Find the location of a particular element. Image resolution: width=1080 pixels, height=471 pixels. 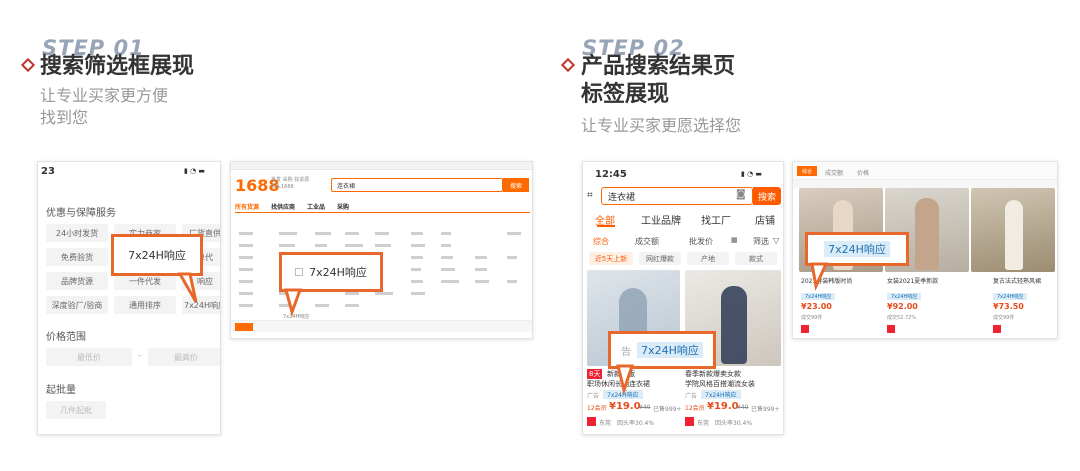

tab-suppliers: 找供应商 is located at coordinates (283, 206).